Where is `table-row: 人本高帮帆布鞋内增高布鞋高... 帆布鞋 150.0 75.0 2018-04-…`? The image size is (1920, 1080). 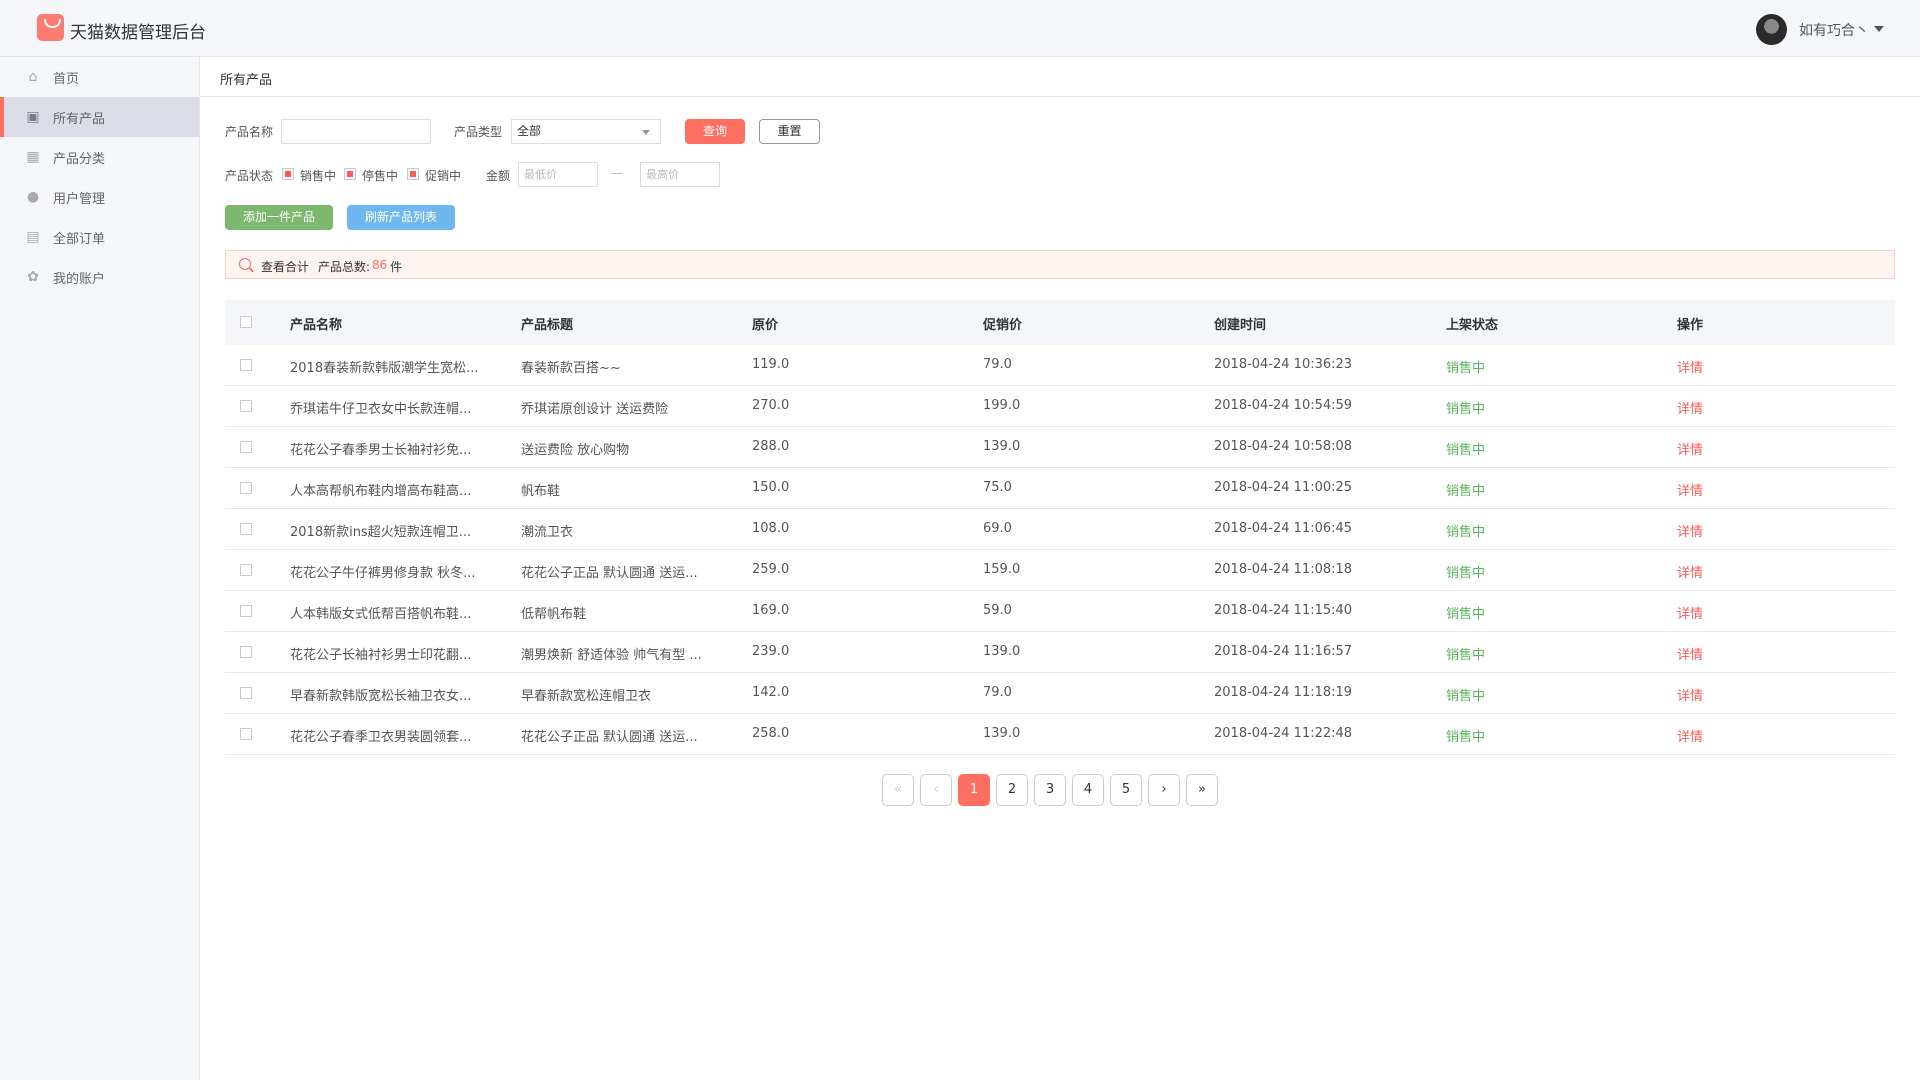
table-row: 人本高帮帆布鞋内增高布鞋高... 帆布鞋 150.0 75.0 2018-04-… is located at coordinates (1060, 488).